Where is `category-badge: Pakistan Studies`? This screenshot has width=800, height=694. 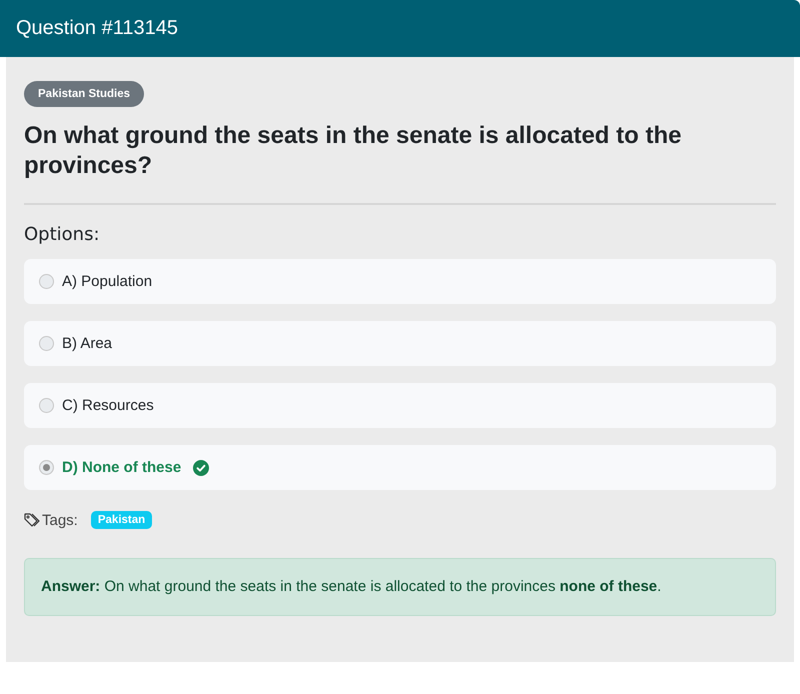
category-badge: Pakistan Studies is located at coordinates (84, 94).